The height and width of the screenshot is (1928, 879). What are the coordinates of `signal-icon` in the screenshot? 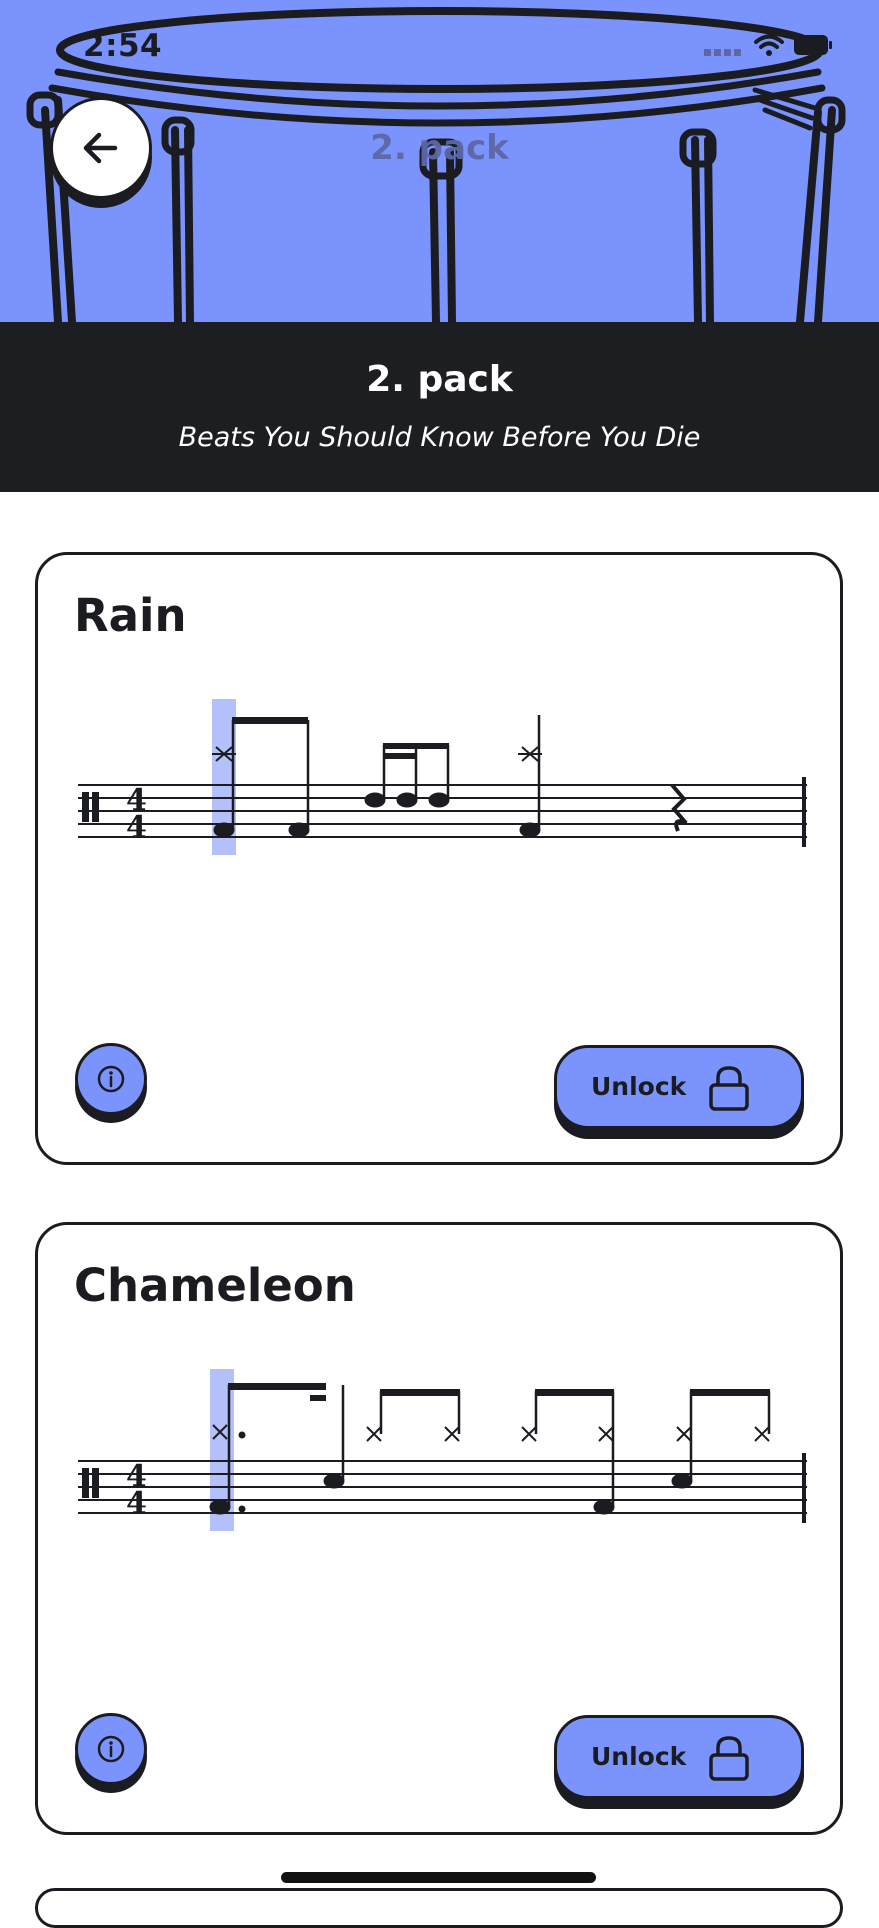 It's located at (722, 52).